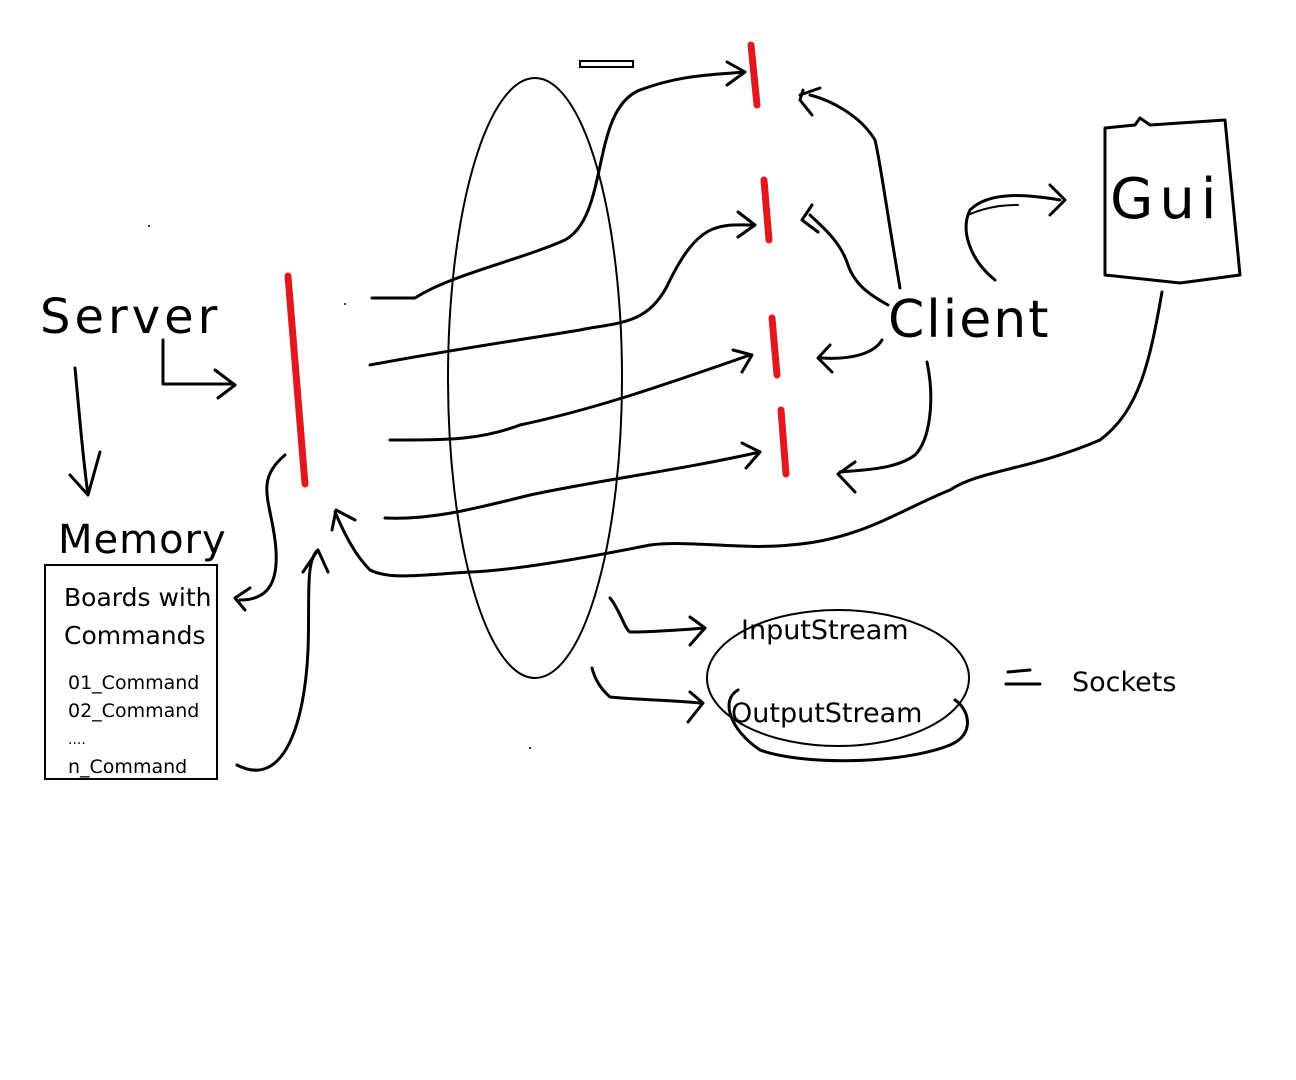  I want to click on memory-to-server-arrow, so click(282, 660).